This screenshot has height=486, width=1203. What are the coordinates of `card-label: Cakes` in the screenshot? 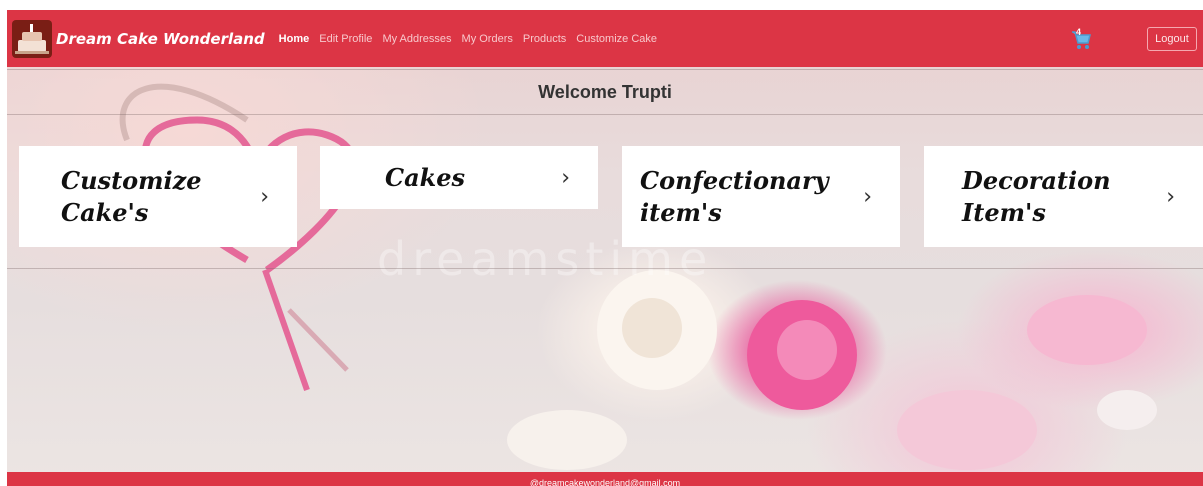 It's located at (425, 177).